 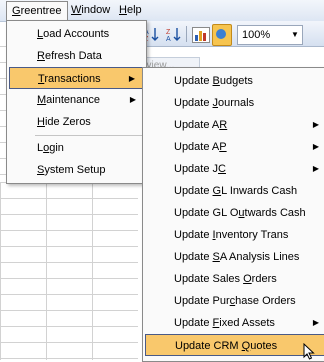 I want to click on submenu-item-label: Update AR, so click(x=201, y=125).